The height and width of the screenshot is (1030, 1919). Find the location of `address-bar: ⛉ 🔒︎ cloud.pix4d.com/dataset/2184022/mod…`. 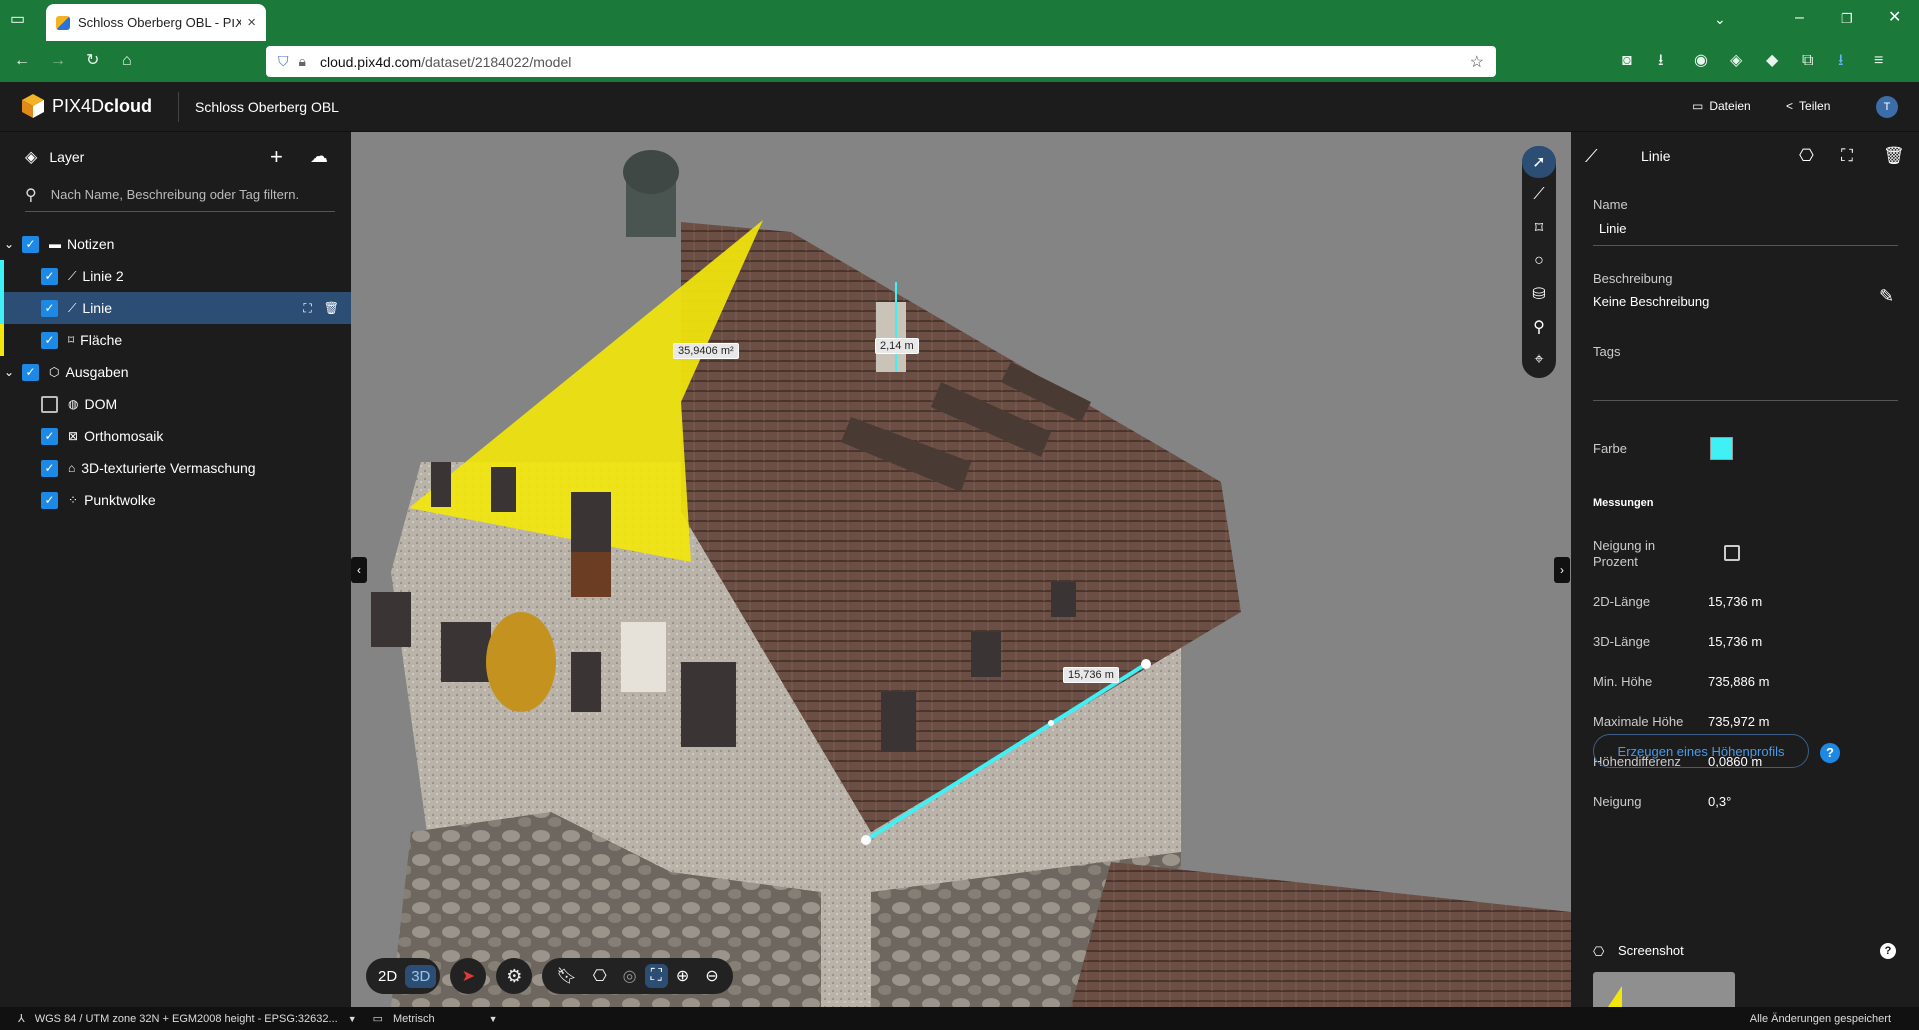

address-bar: ⛉ 🔒︎ cloud.pix4d.com/dataset/2184022/mod… is located at coordinates (881, 61).